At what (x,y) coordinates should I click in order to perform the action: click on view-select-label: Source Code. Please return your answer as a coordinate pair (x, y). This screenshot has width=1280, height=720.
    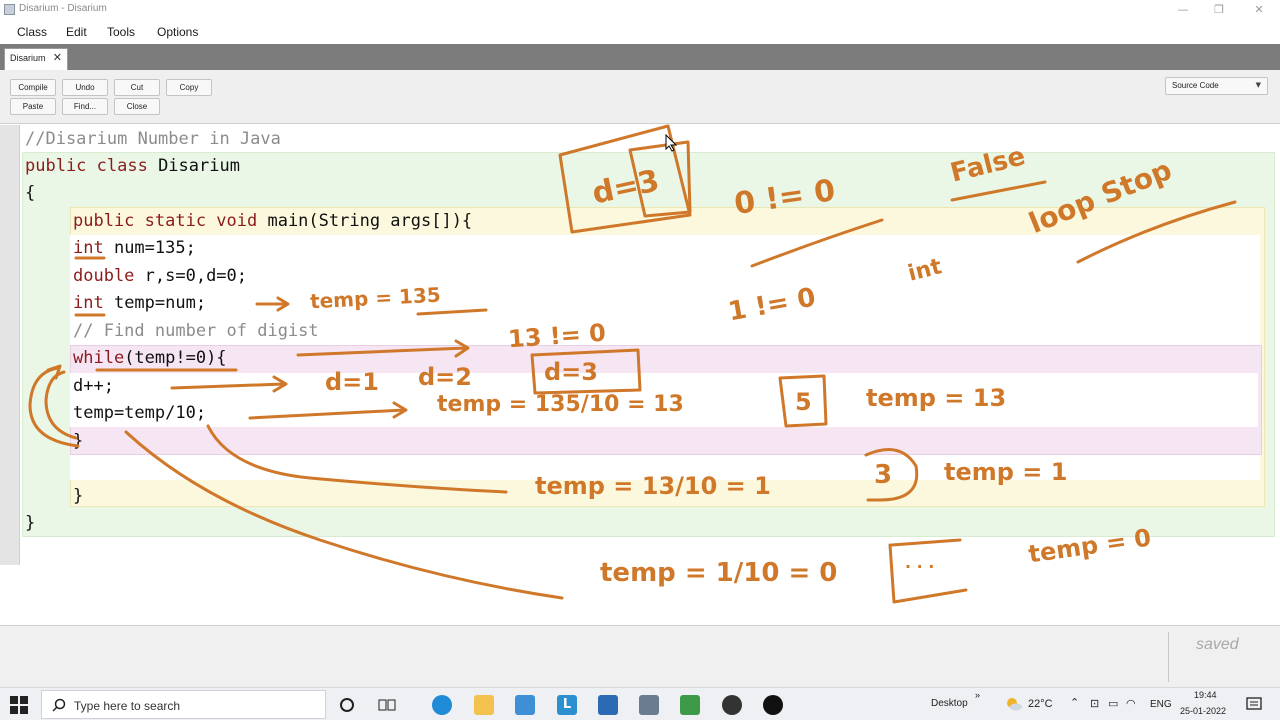
    Looking at the image, I should click on (1195, 85).